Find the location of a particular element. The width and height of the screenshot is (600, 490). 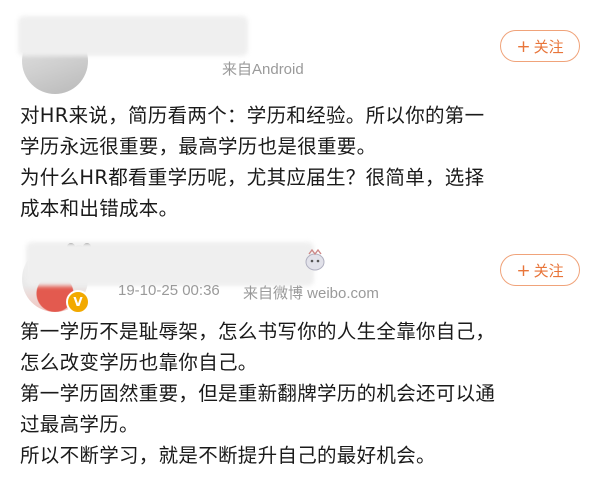

verified-badge-icon: V is located at coordinates (78, 302).